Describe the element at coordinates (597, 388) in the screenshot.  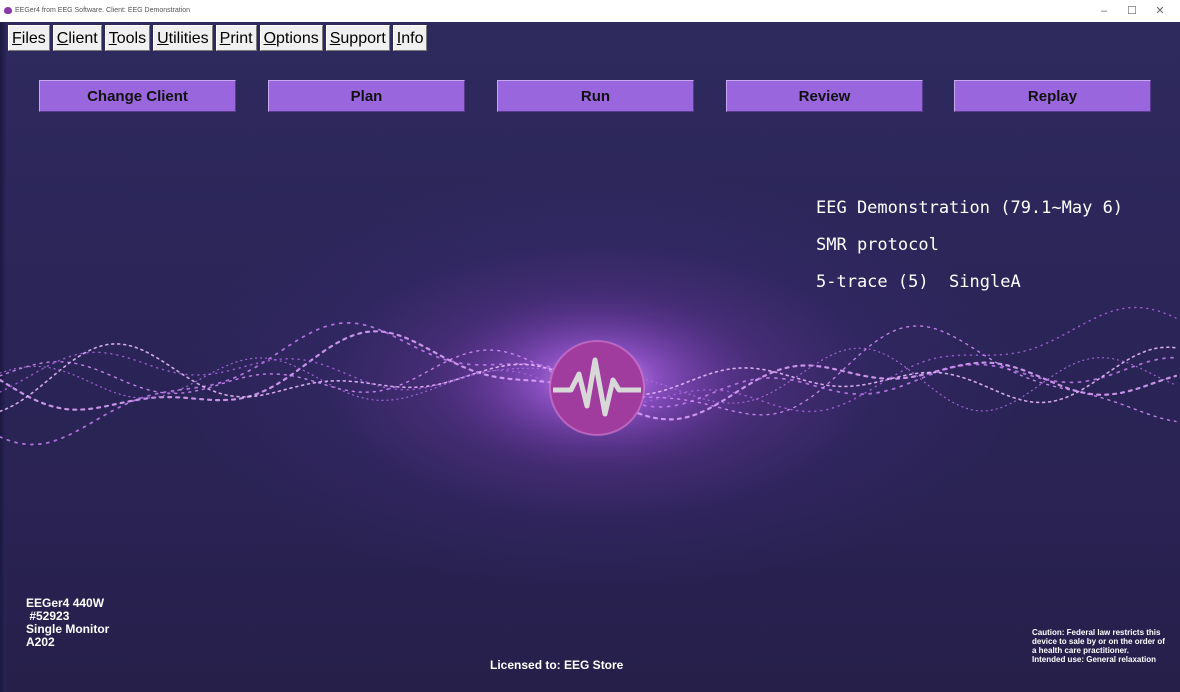
I see `eeg-logo-icon` at that location.